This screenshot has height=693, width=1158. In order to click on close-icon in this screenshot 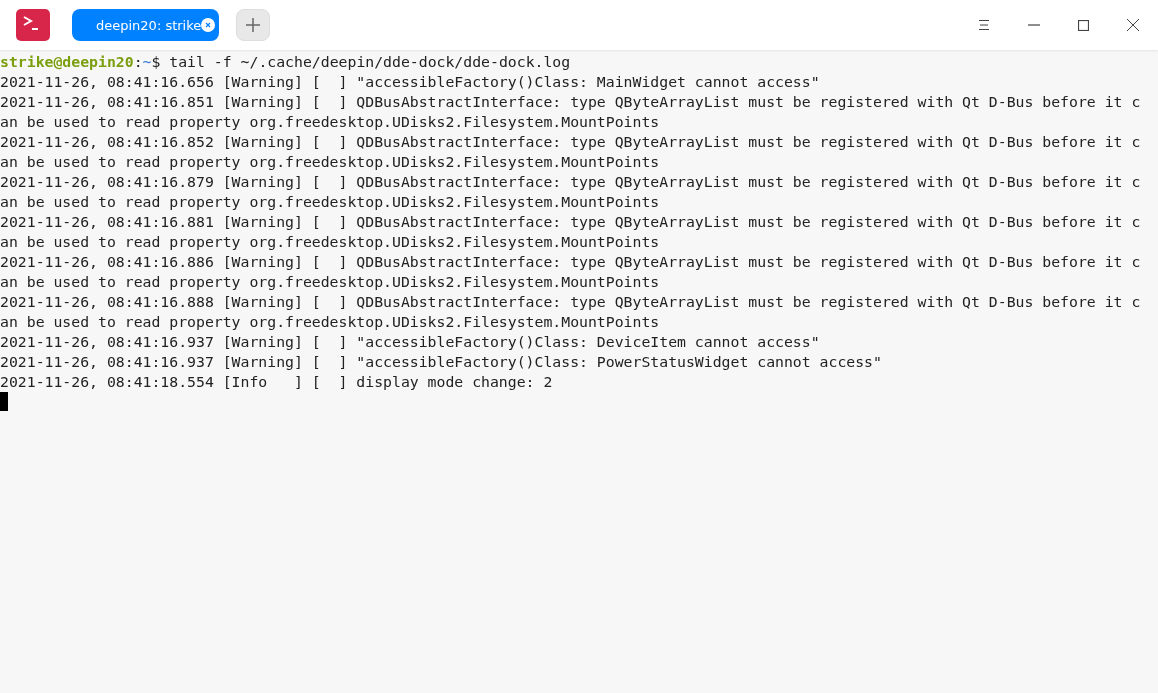, I will do `click(1133, 25)`.